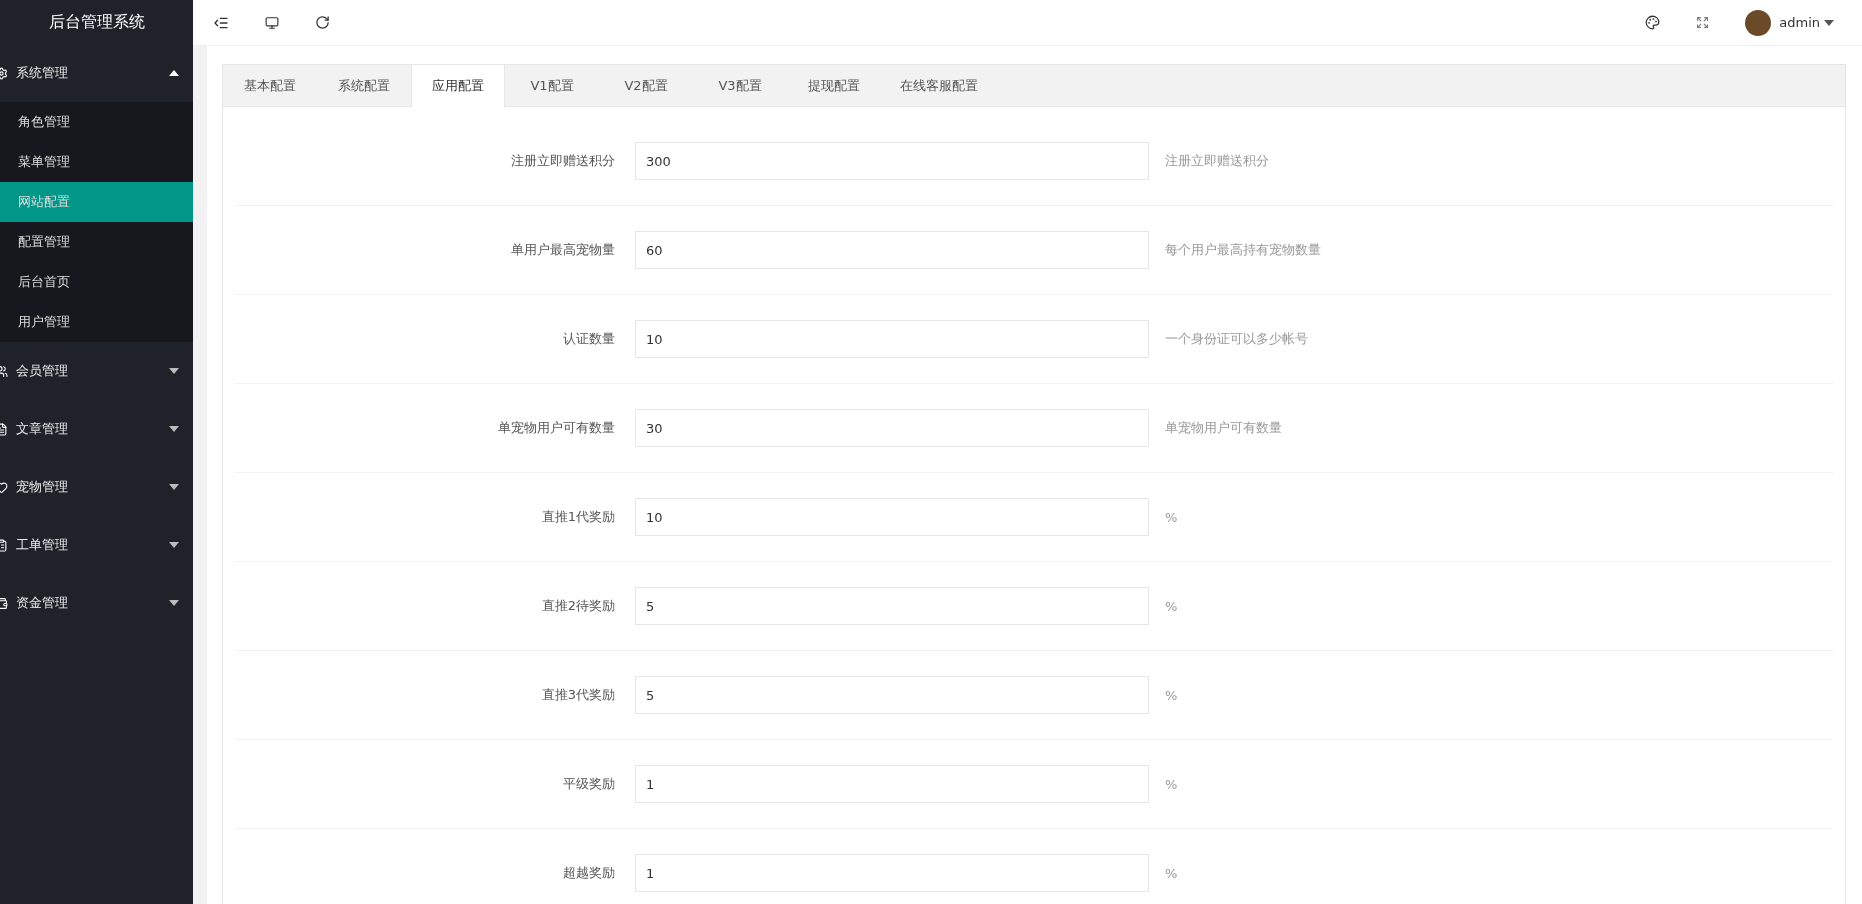 Image resolution: width=1862 pixels, height=904 pixels. I want to click on input-field: 300, so click(892, 161).